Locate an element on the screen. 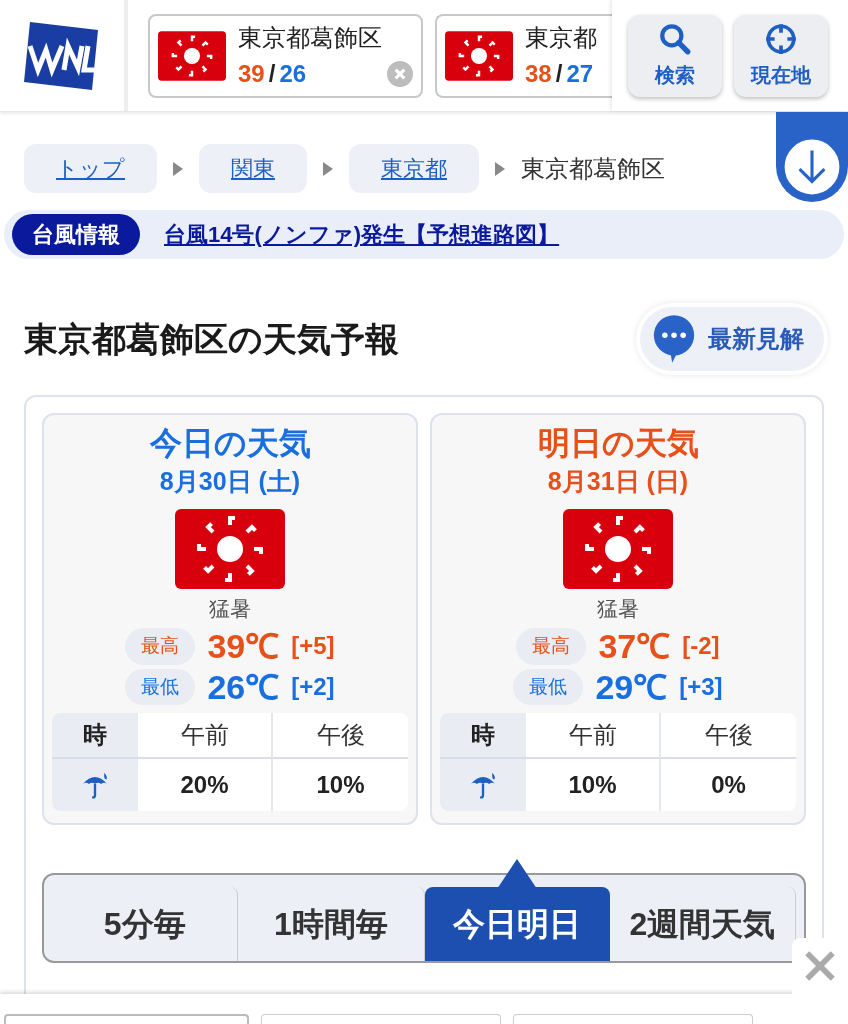  temperature-value: 37℃ is located at coordinates (634, 646).